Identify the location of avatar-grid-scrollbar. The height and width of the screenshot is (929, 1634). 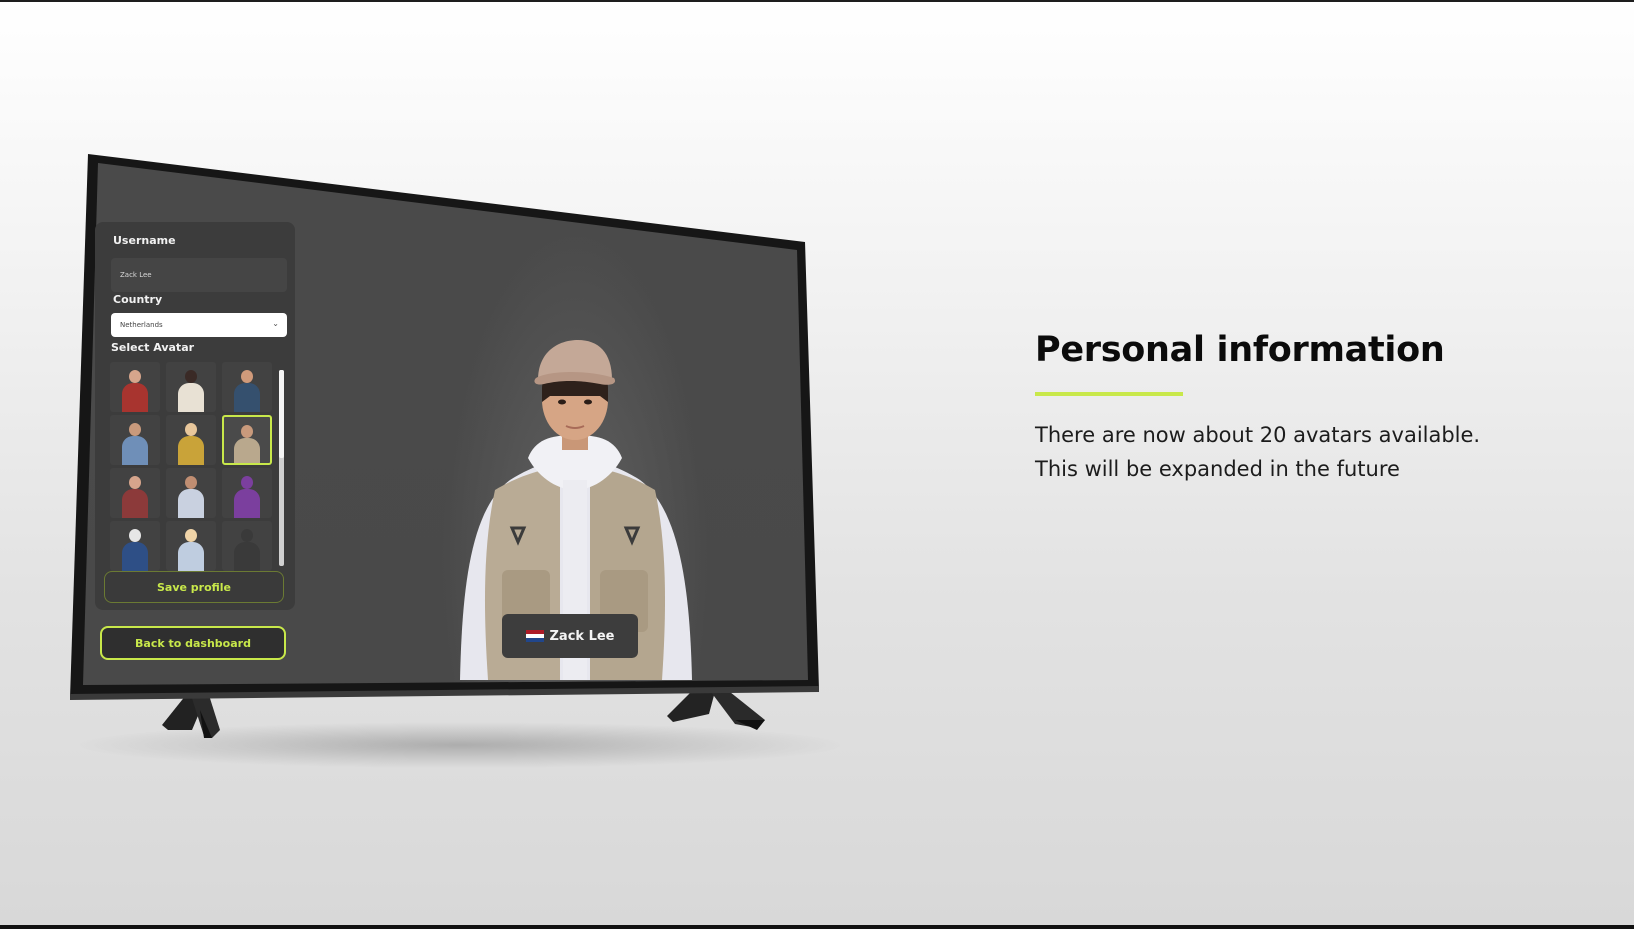
(281, 468).